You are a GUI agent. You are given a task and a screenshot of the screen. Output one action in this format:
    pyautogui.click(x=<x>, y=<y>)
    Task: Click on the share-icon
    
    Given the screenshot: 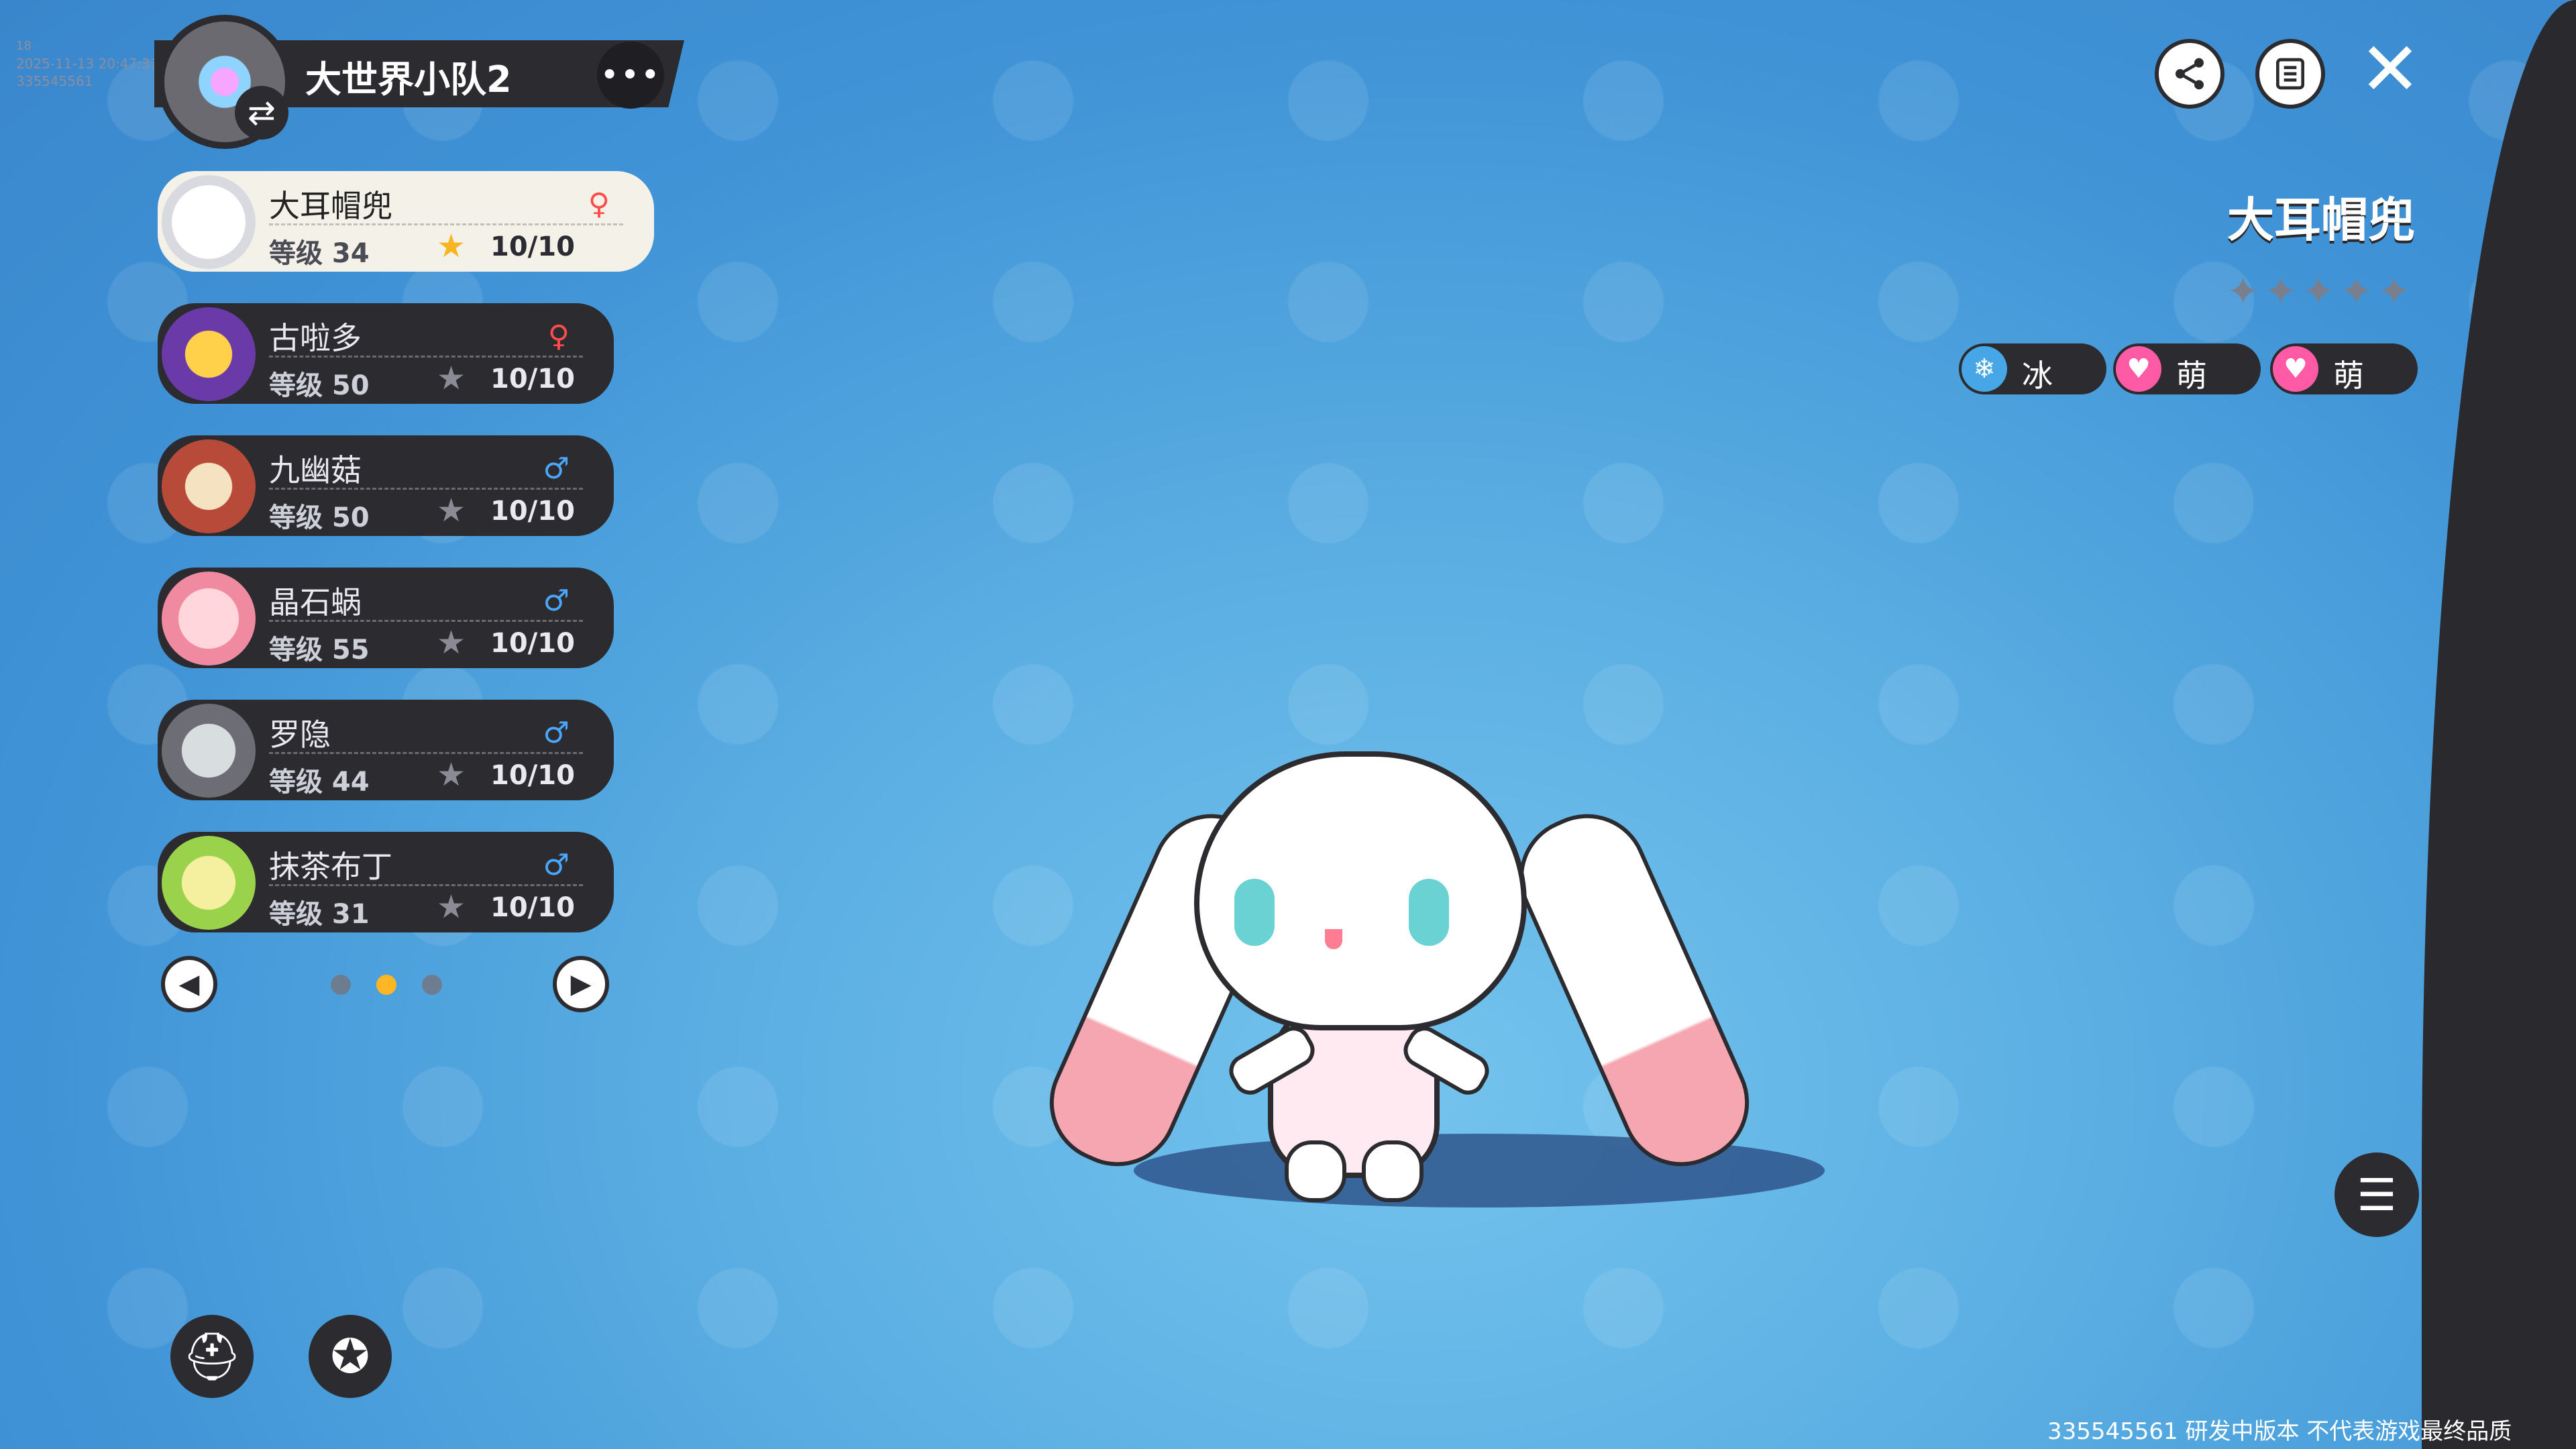 What is the action you would take?
    pyautogui.click(x=2190, y=74)
    